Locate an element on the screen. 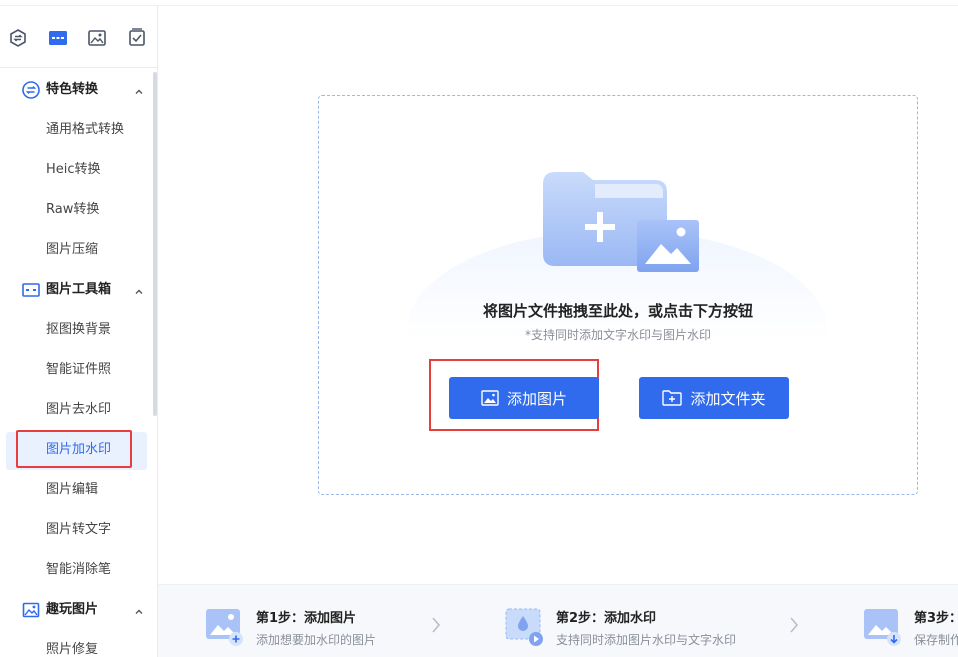 The image size is (958, 657). step-desc: 支持同时添加图片水印与文字水印 is located at coordinates (646, 640).